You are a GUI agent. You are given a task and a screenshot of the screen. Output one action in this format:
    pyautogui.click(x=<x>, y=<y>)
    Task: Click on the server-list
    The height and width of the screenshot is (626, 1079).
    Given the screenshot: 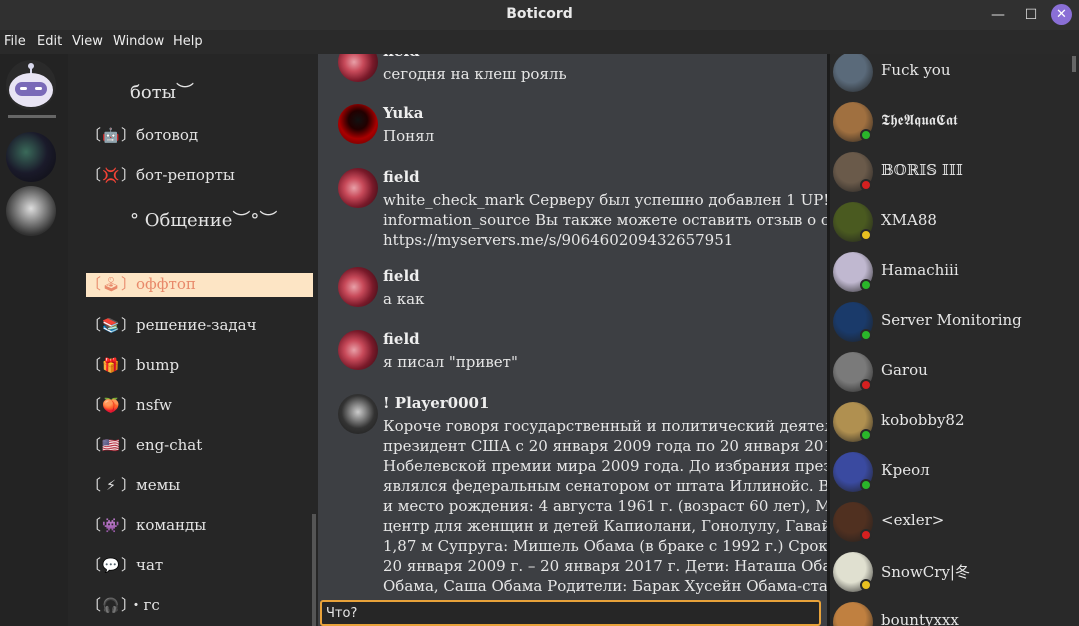 What is the action you would take?
    pyautogui.click(x=34, y=340)
    